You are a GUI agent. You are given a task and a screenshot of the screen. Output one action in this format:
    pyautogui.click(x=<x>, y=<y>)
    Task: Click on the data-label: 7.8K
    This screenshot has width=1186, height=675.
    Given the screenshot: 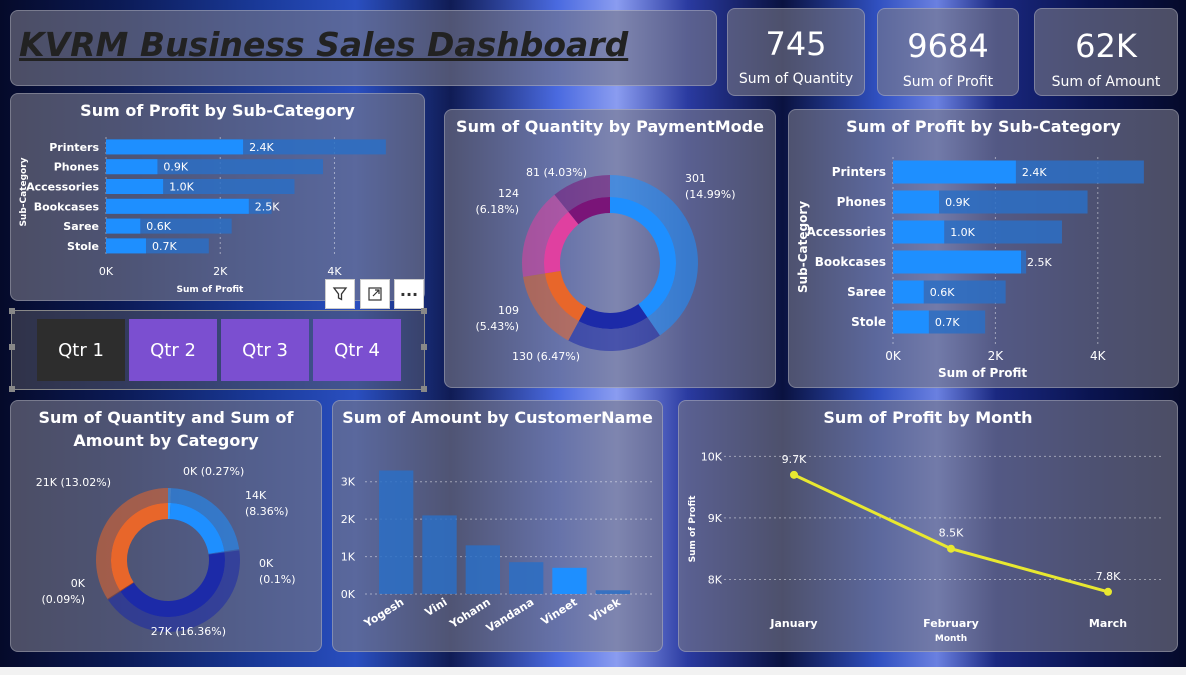 What is the action you would take?
    pyautogui.click(x=1108, y=576)
    